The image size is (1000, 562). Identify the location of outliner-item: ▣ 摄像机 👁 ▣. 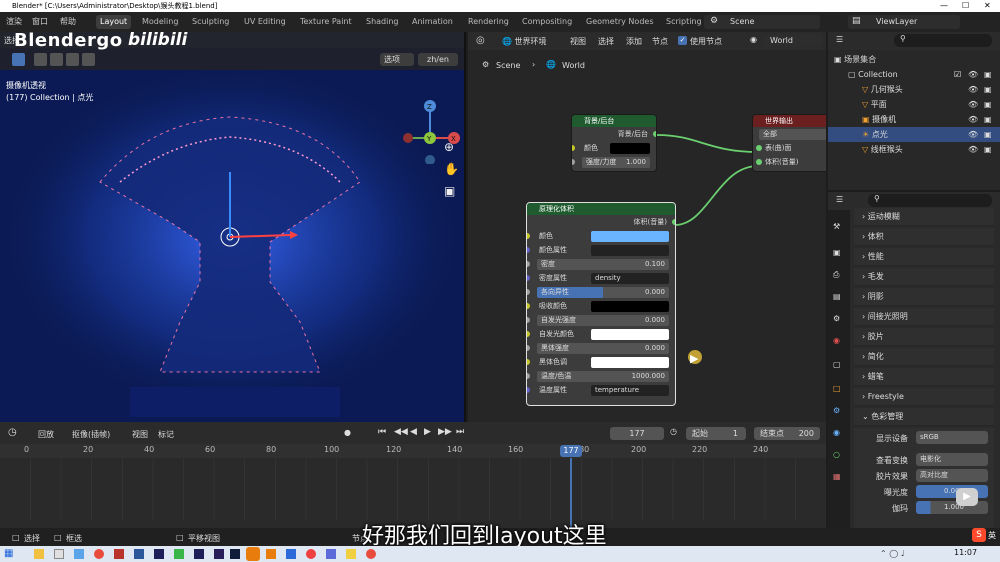
(914, 119).